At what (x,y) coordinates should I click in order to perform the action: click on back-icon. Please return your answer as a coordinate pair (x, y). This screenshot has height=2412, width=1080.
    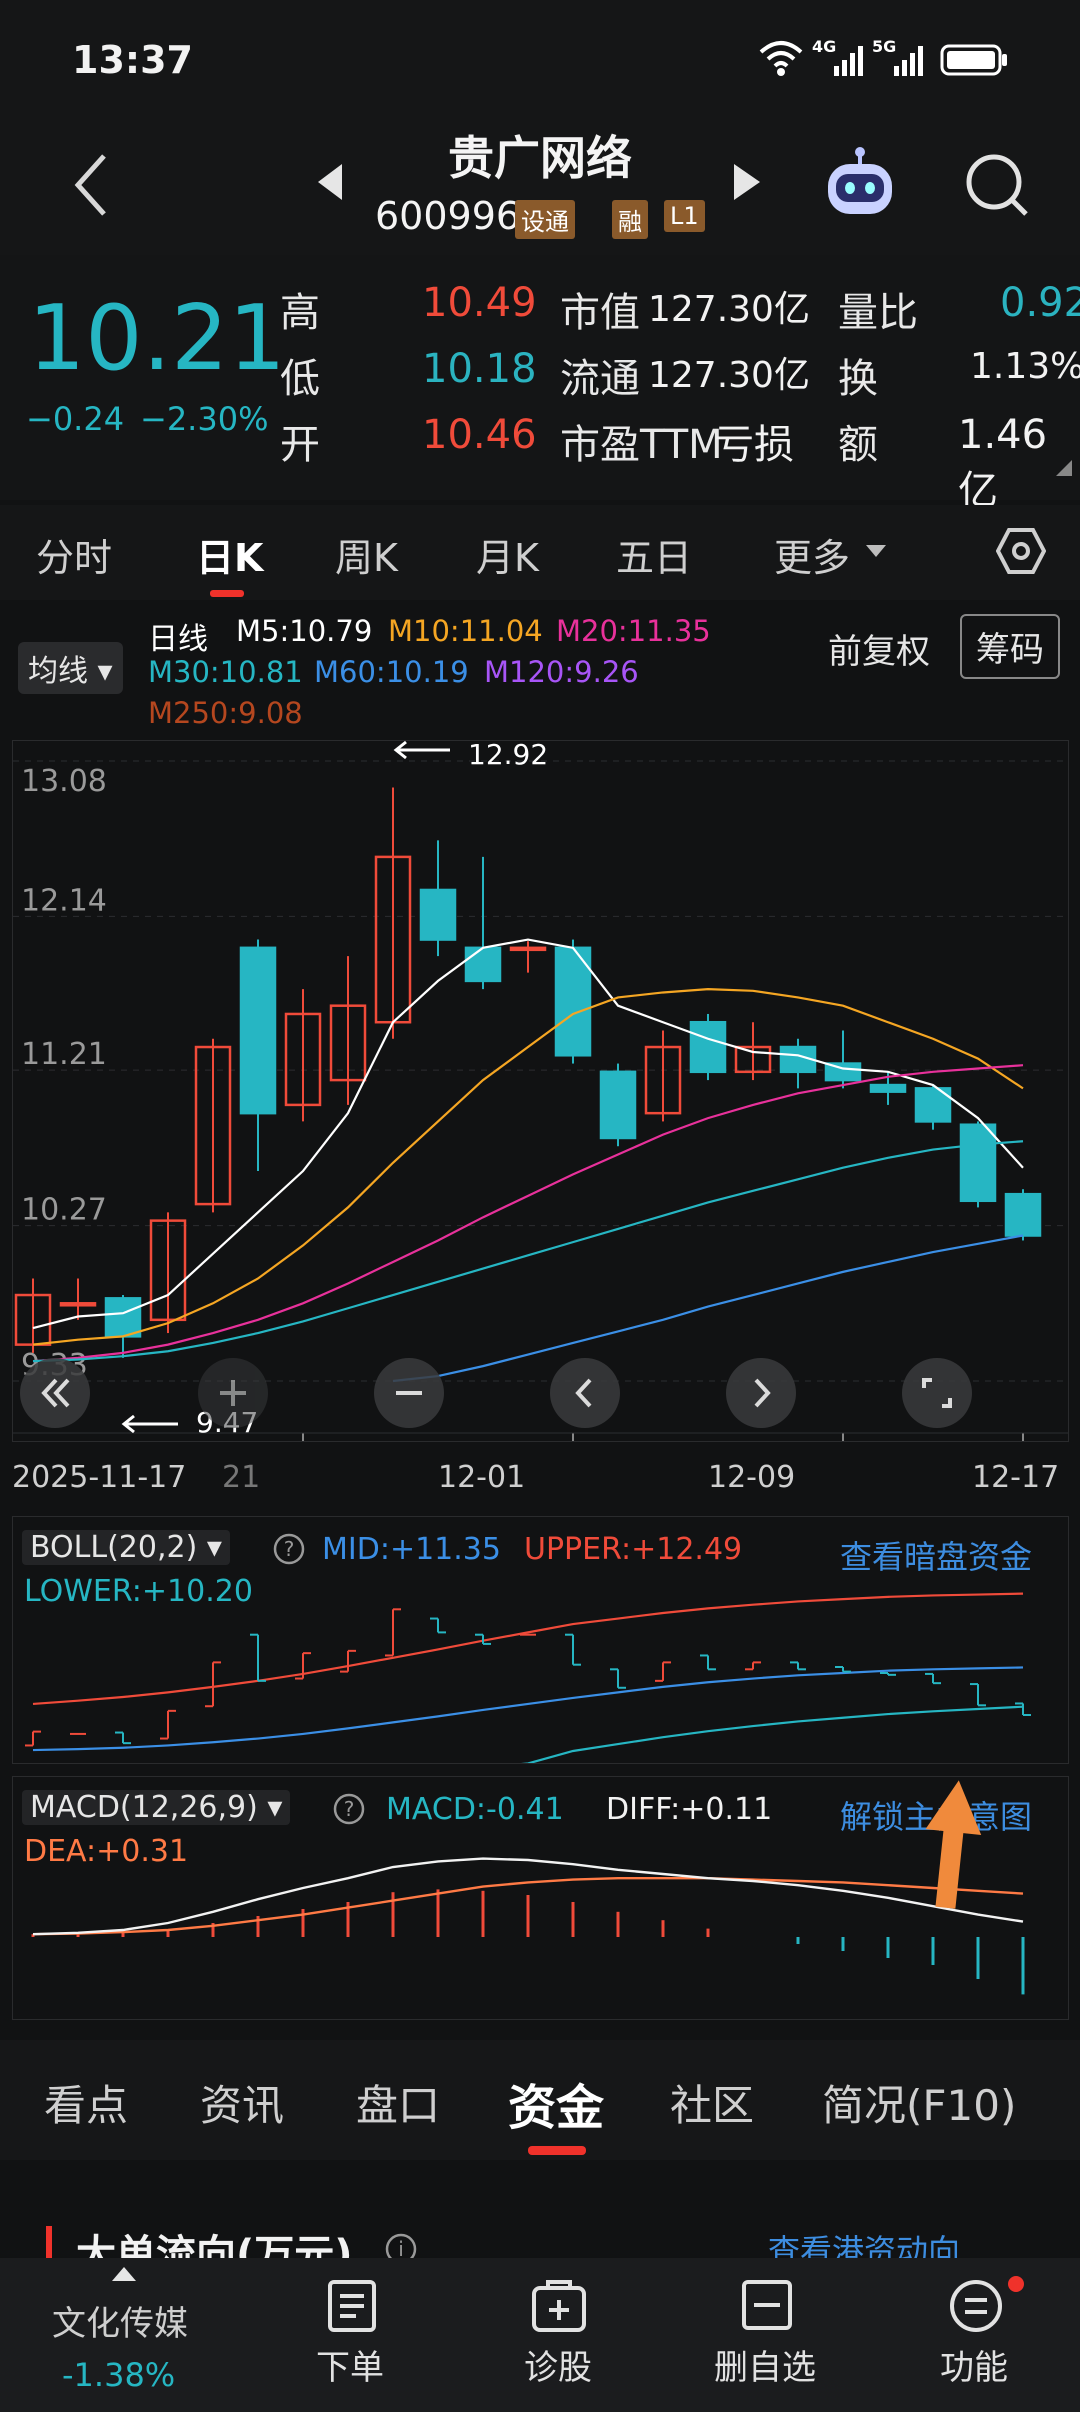
    Looking at the image, I should click on (90, 187).